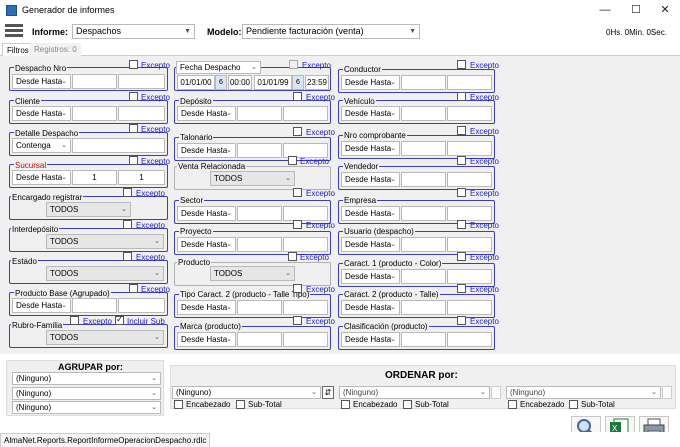 The image size is (680, 447). What do you see at coordinates (240, 82) in the screenshot?
I see `fecha-desde-time: 00:00` at bounding box center [240, 82].